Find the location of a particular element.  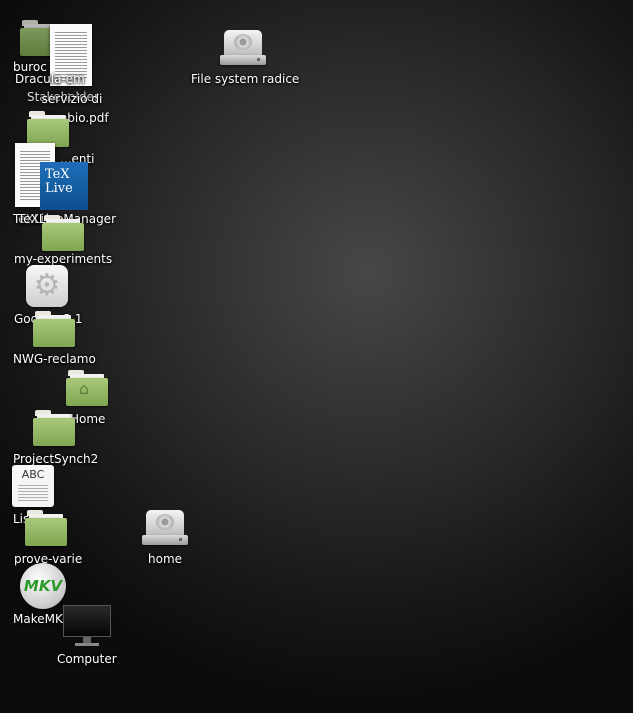

text-file-icon: ABC is located at coordinates (33, 486).